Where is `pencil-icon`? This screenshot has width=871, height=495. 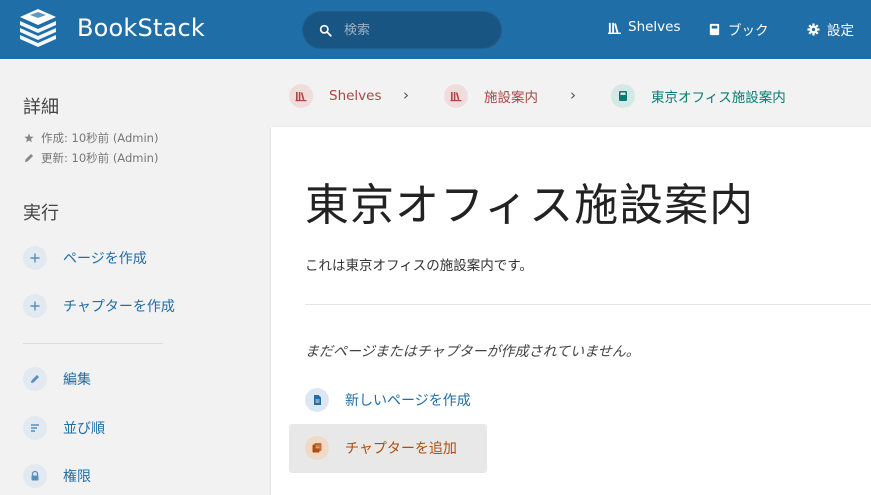
pencil-icon is located at coordinates (29, 158).